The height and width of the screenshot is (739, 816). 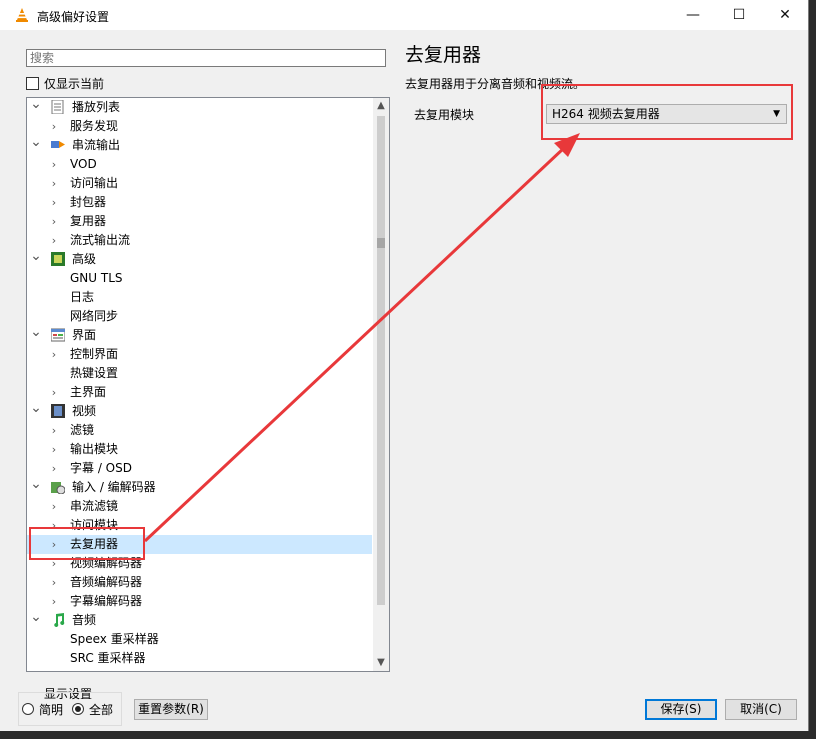 What do you see at coordinates (51, 710) in the screenshot?
I see `radio-simple-label: 简明` at bounding box center [51, 710].